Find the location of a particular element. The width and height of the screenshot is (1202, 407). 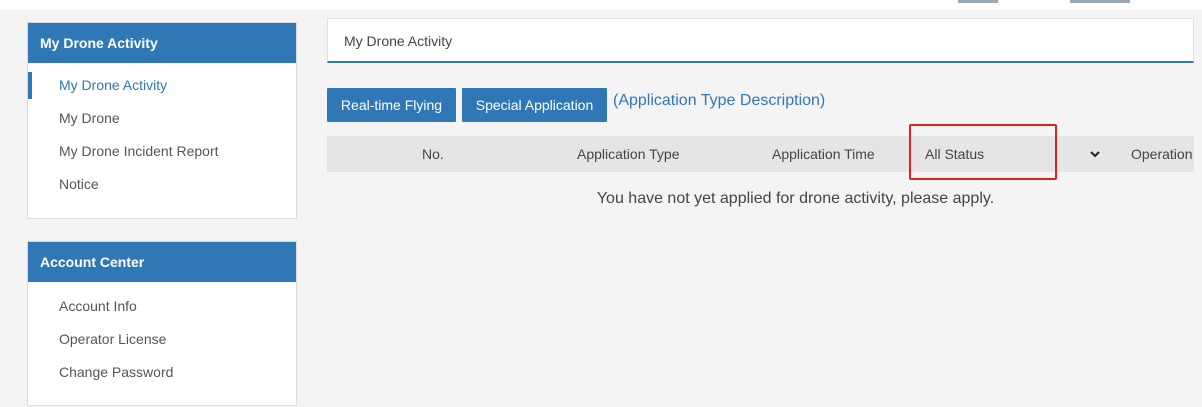

sidebar-item-label: Notice is located at coordinates (79, 184).